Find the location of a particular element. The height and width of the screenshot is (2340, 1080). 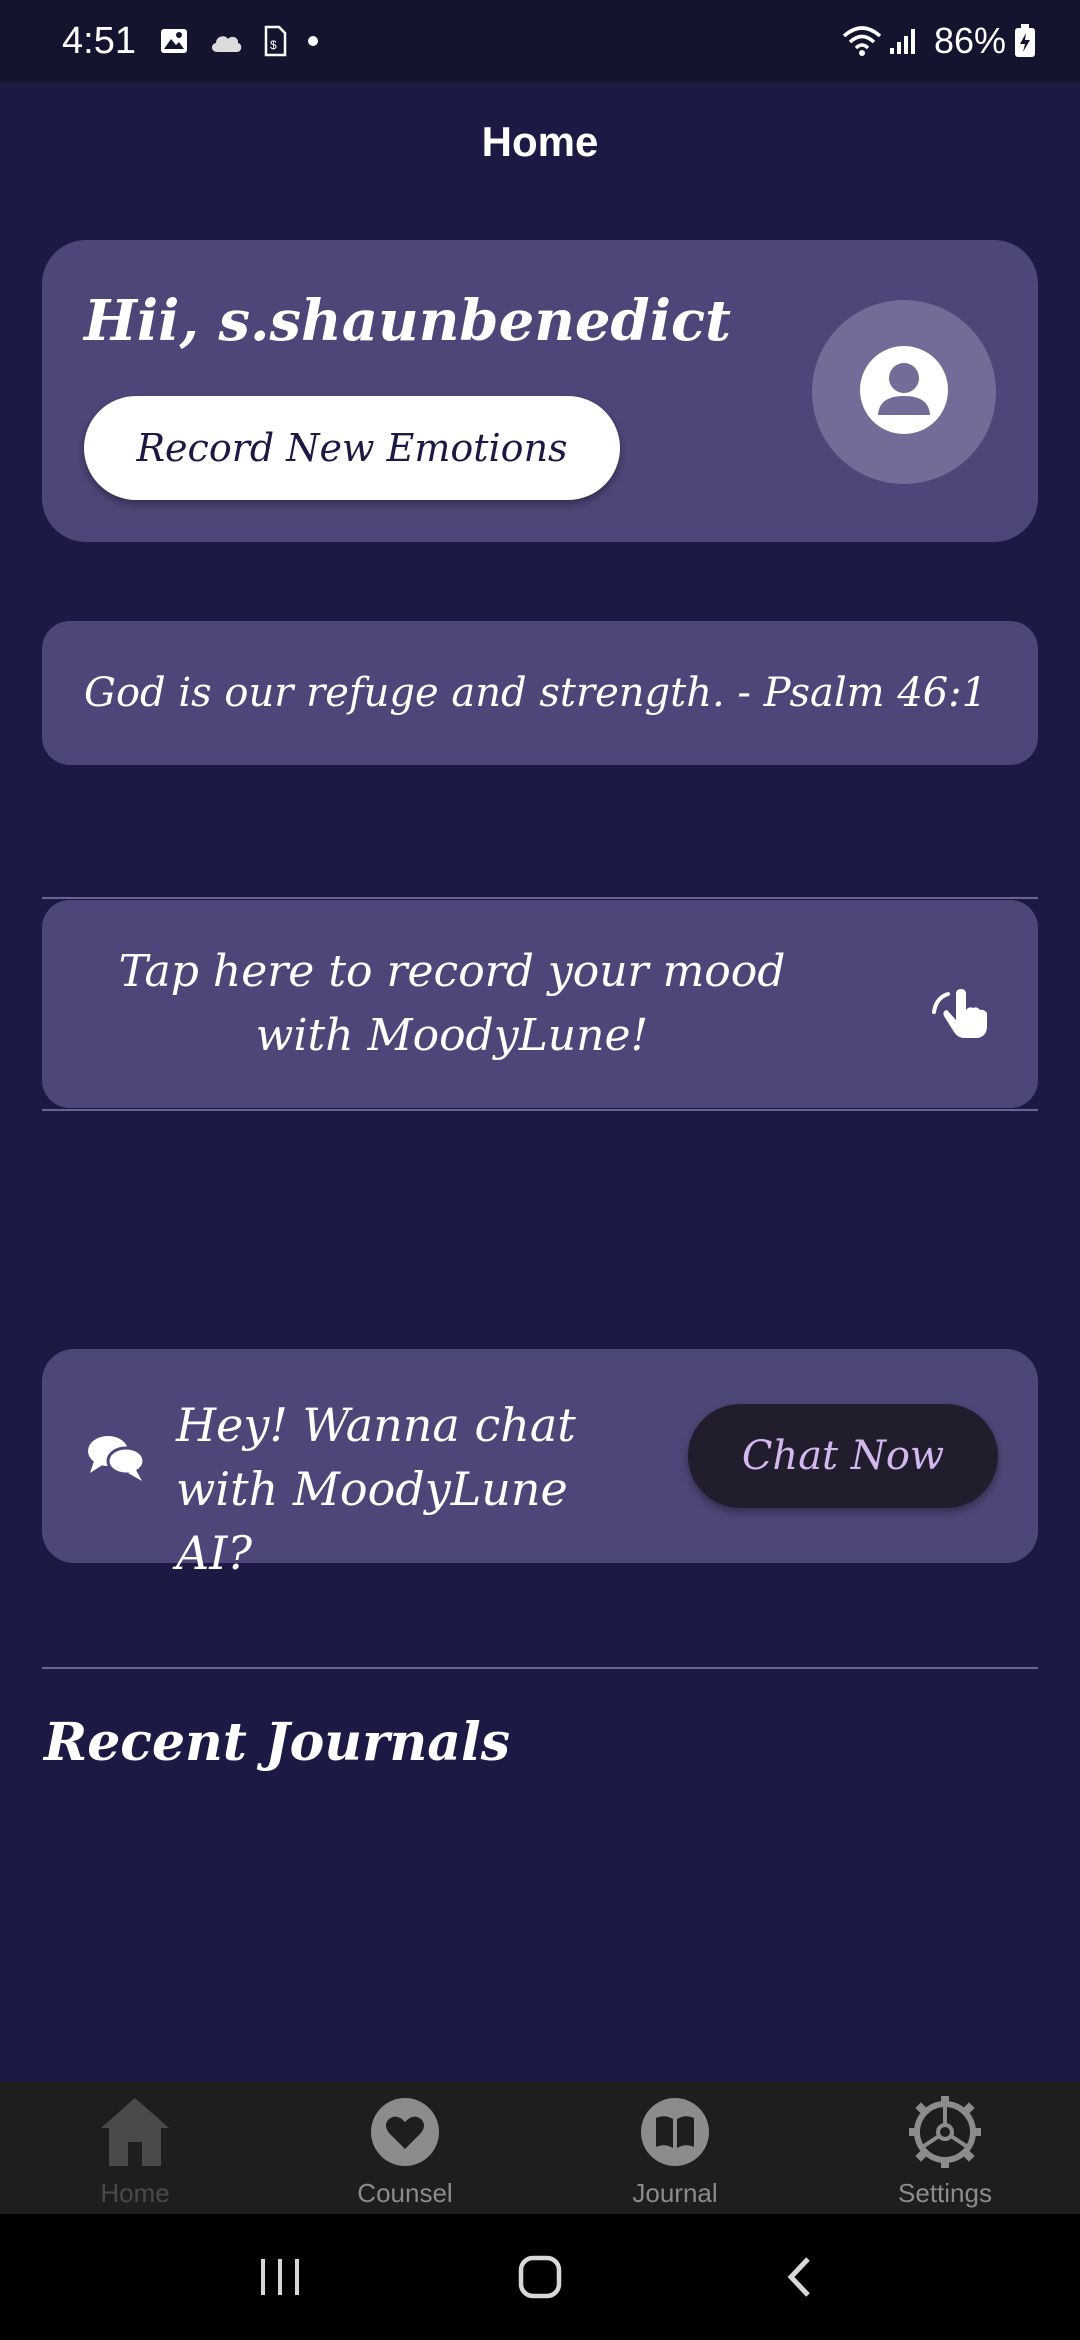

sim-icon: $ is located at coordinates (275, 41).